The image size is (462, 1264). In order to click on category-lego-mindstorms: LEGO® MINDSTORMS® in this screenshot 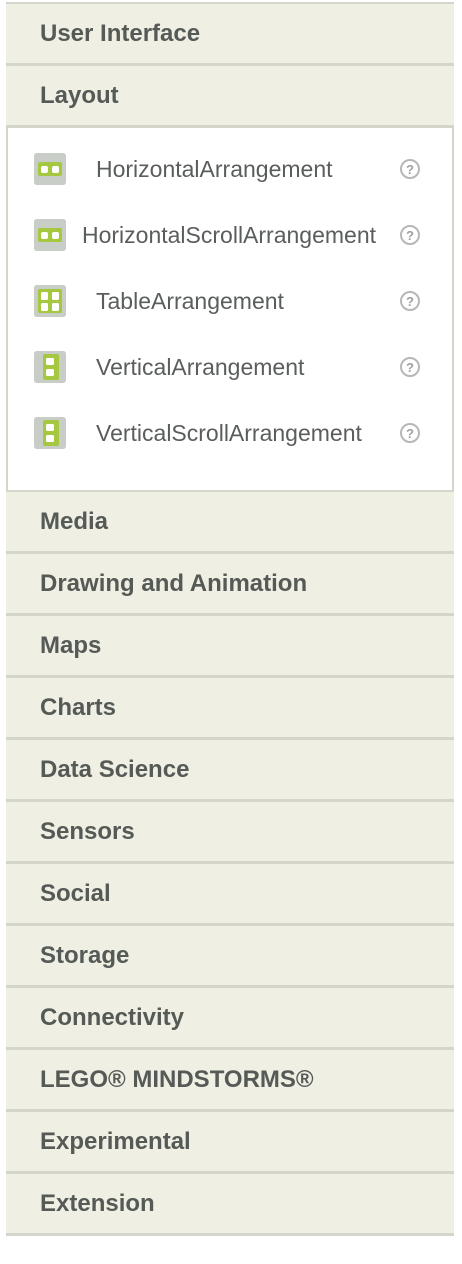, I will do `click(230, 1081)`.